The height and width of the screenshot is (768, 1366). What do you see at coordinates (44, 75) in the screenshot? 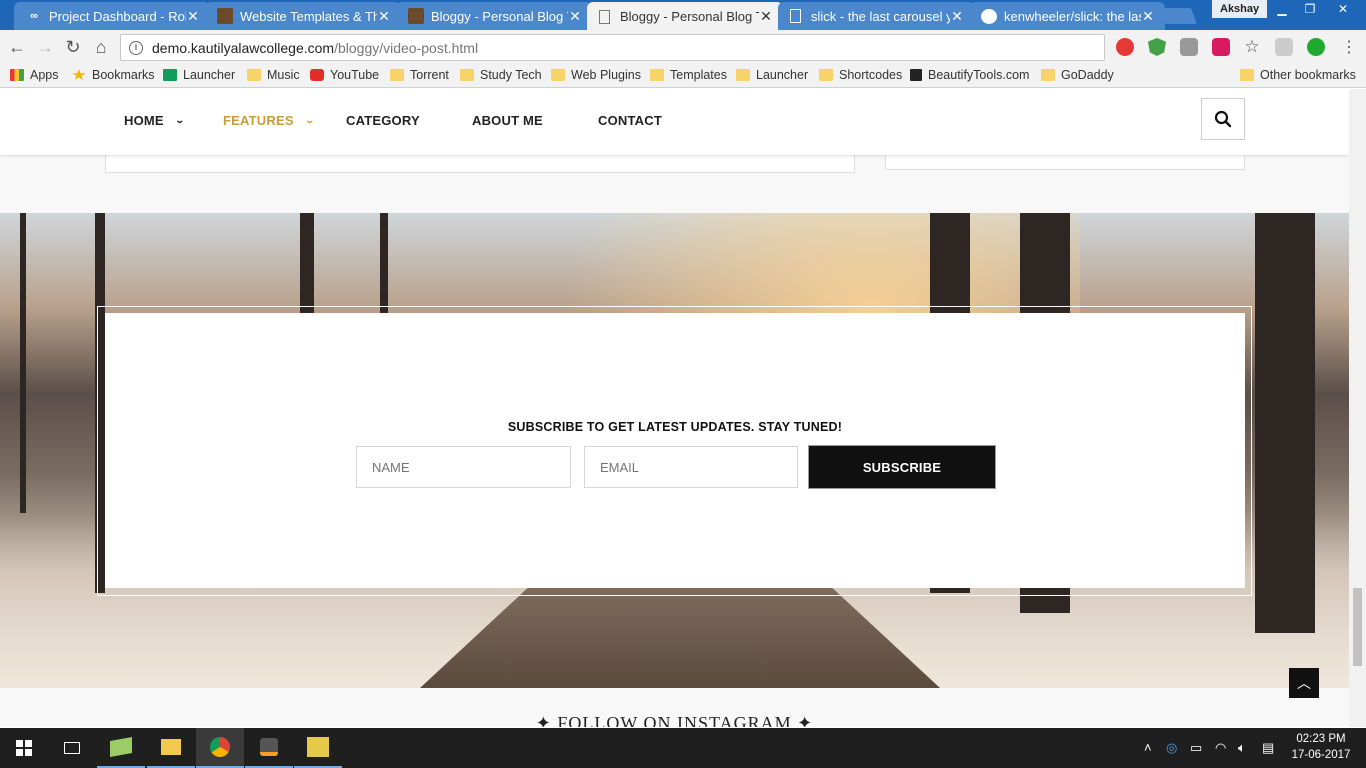
I see `bookmark-label: Apps` at bounding box center [44, 75].